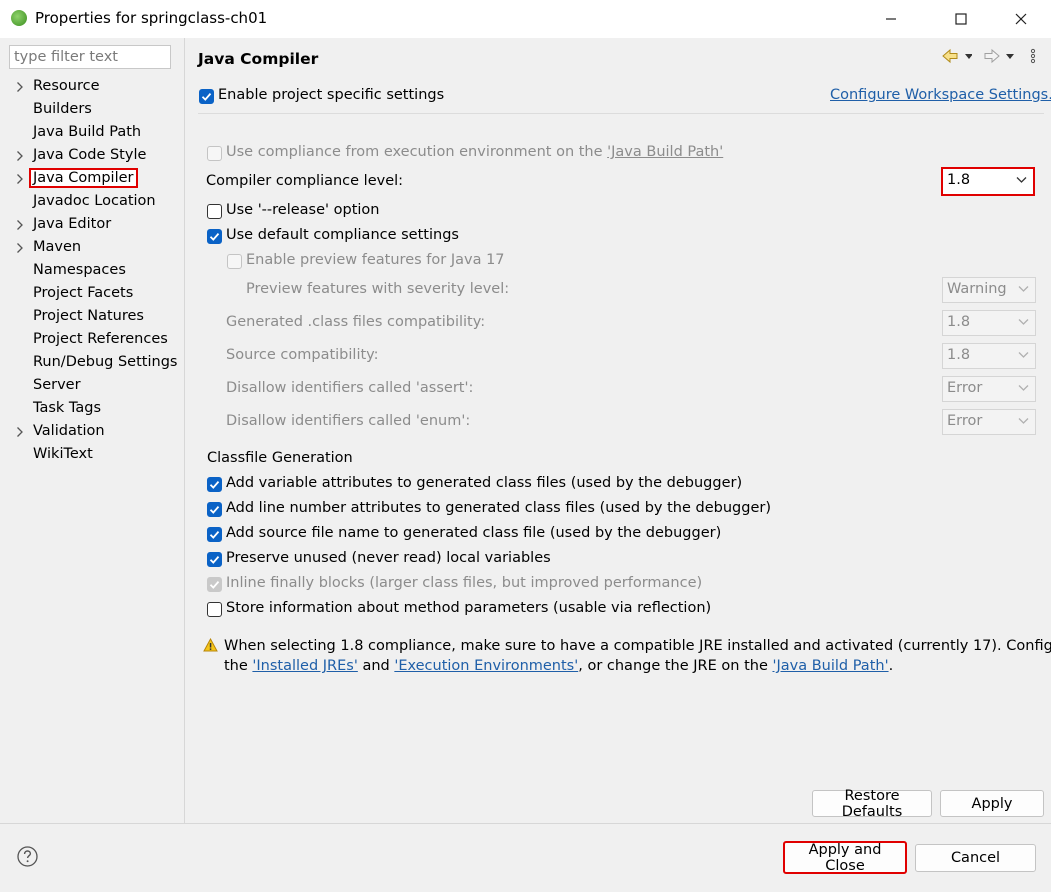  What do you see at coordinates (92, 294) in the screenshot?
I see `sidebar-item: Project Facets` at bounding box center [92, 294].